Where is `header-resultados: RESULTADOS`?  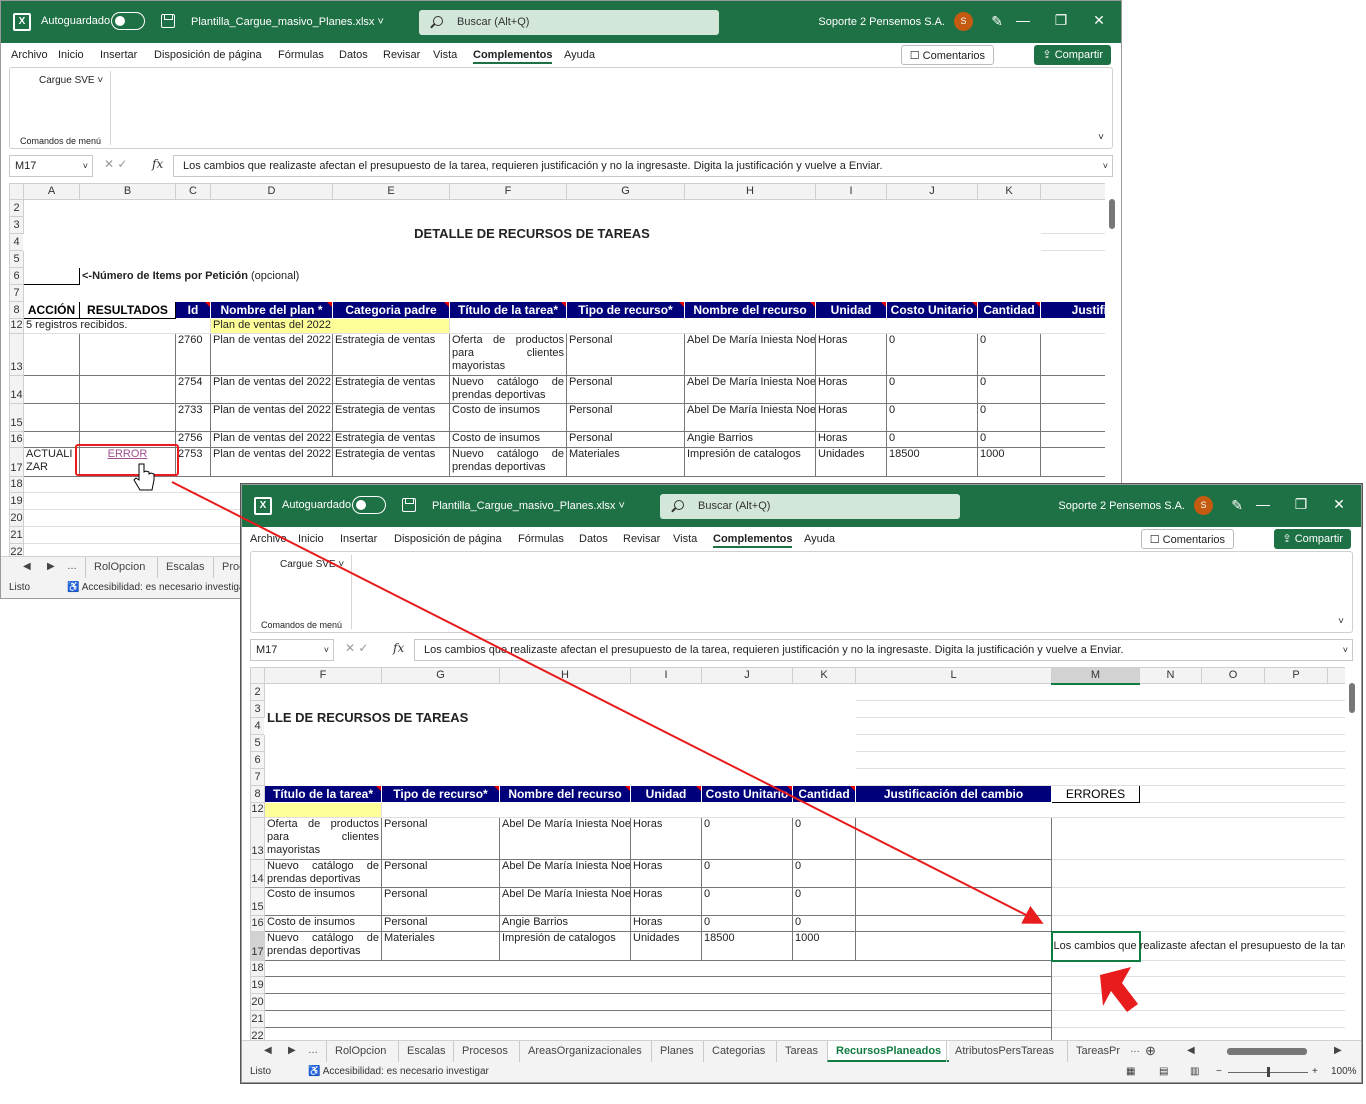
header-resultados: RESULTADOS is located at coordinates (127, 310).